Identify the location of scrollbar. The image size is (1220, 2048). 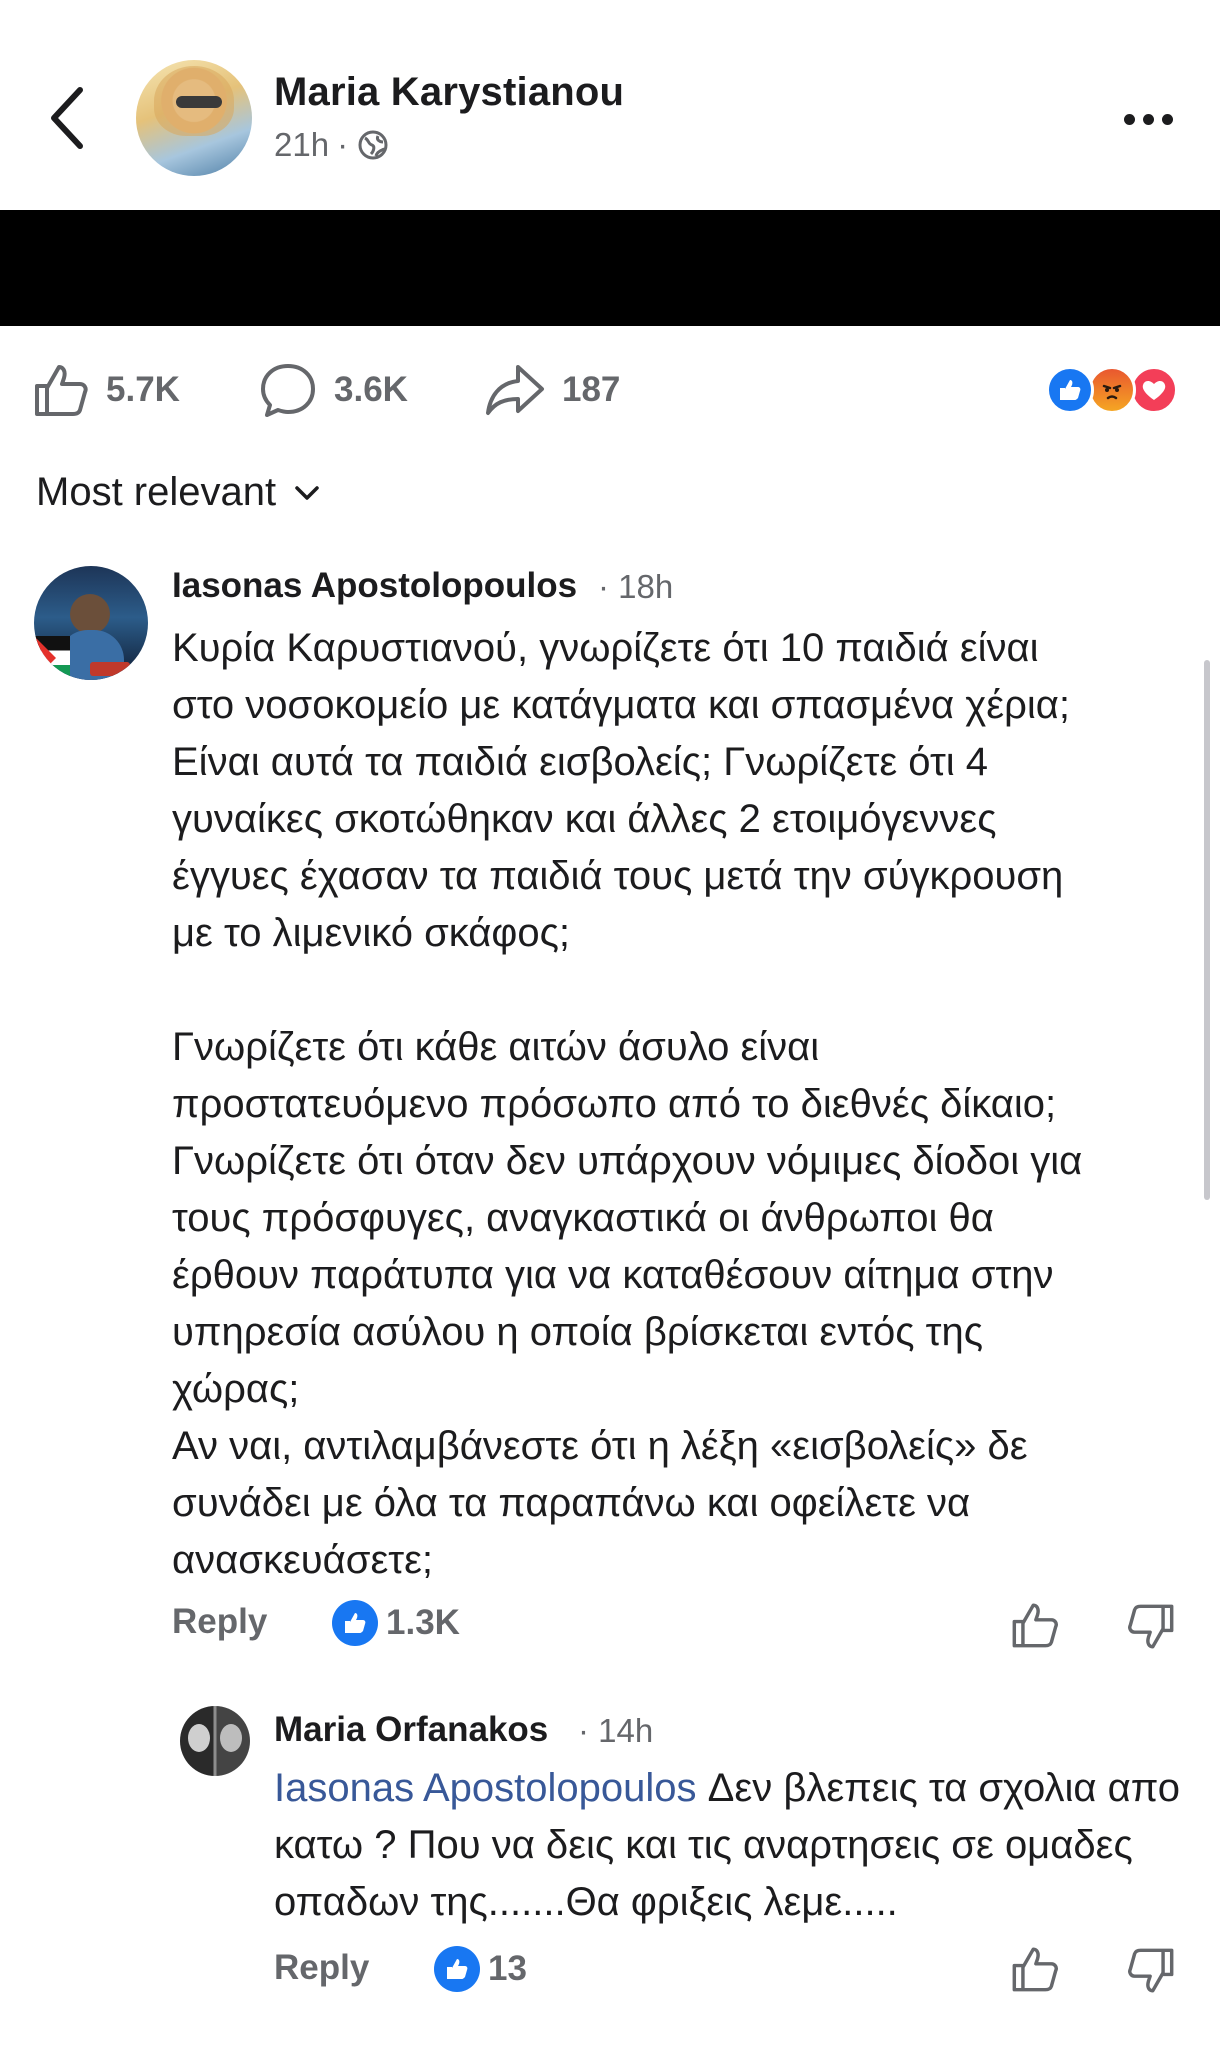
(1207, 930).